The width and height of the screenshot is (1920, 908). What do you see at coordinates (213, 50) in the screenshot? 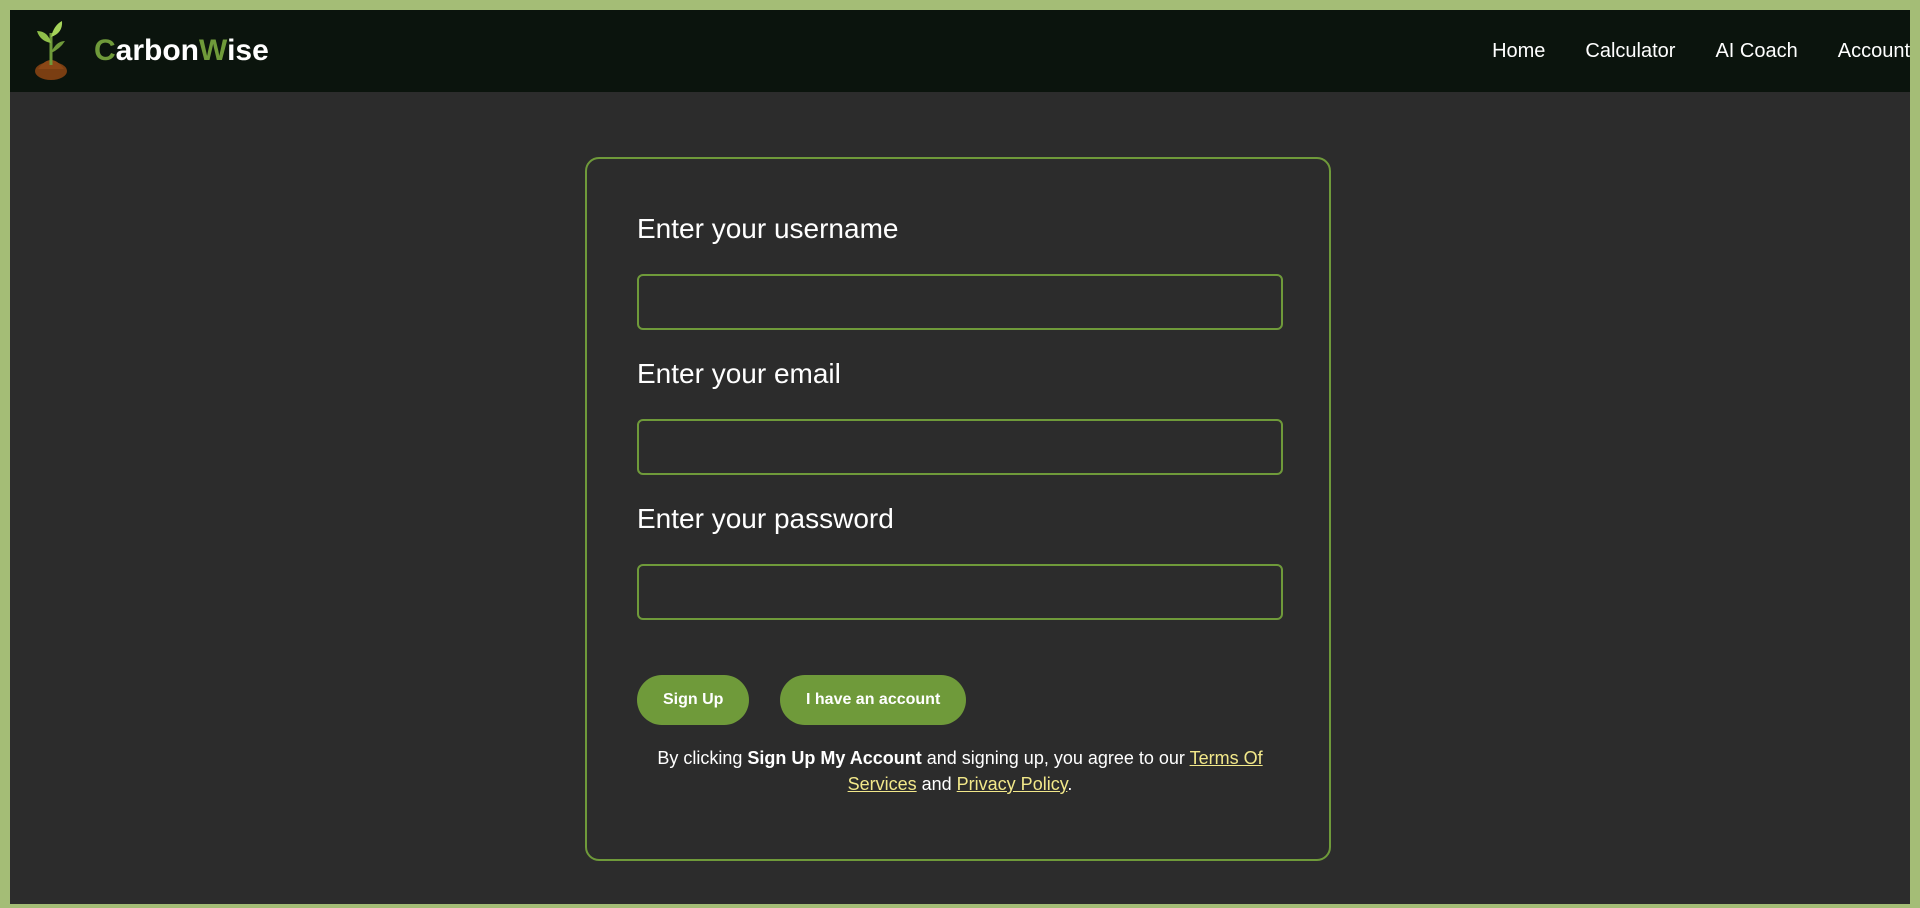
I see `brand-name-w: W` at bounding box center [213, 50].